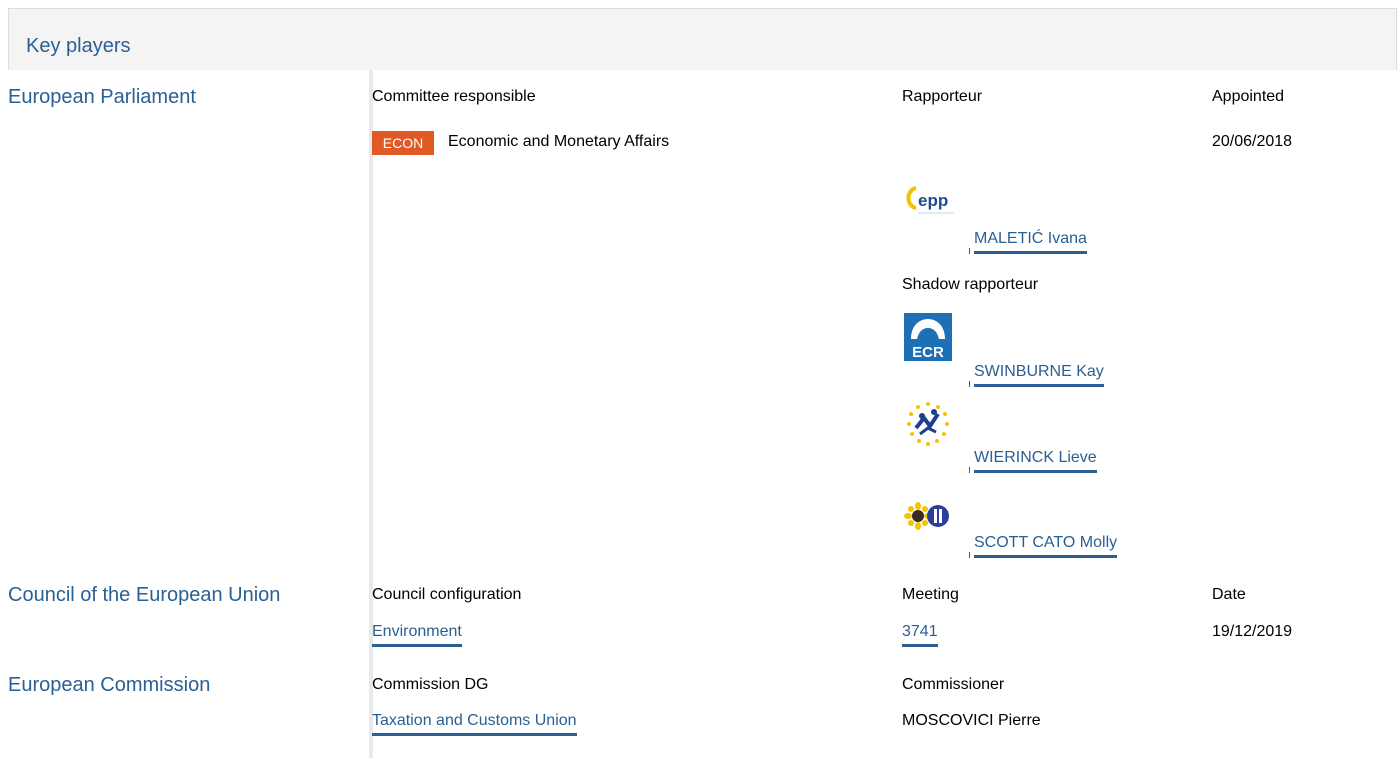 Image resolution: width=1397 pixels, height=758 pixels. Describe the element at coordinates (371, 414) in the screenshot. I see `column-divider` at that location.